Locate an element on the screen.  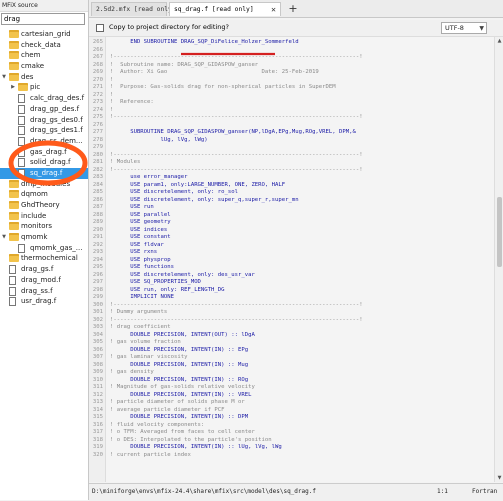
tree-folder-item: cmake is located at coordinates (44, 66).